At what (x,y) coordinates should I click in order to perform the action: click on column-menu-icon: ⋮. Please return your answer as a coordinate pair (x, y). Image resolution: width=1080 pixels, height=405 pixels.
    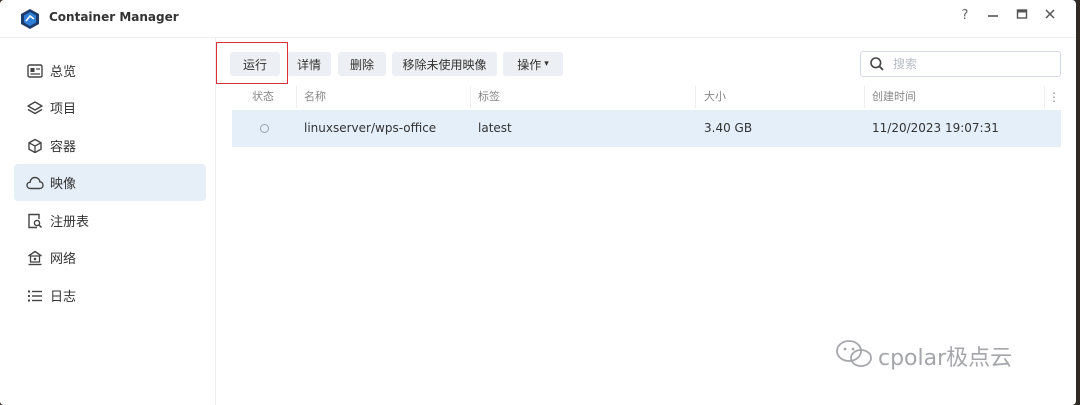
    Looking at the image, I should click on (1054, 97).